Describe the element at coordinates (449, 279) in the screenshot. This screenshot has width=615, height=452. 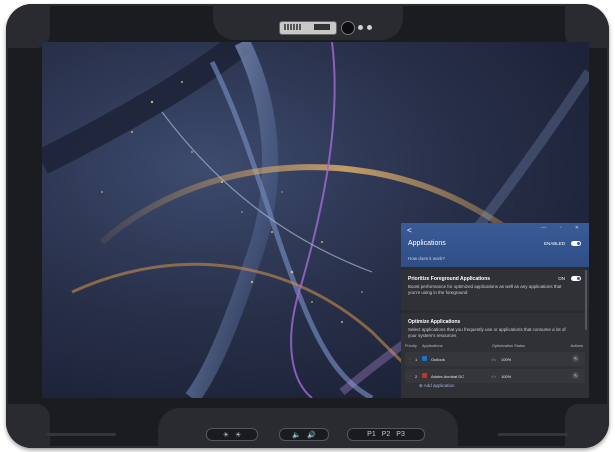
I see `foreground-title: Prioritize Foreground Applications` at that location.